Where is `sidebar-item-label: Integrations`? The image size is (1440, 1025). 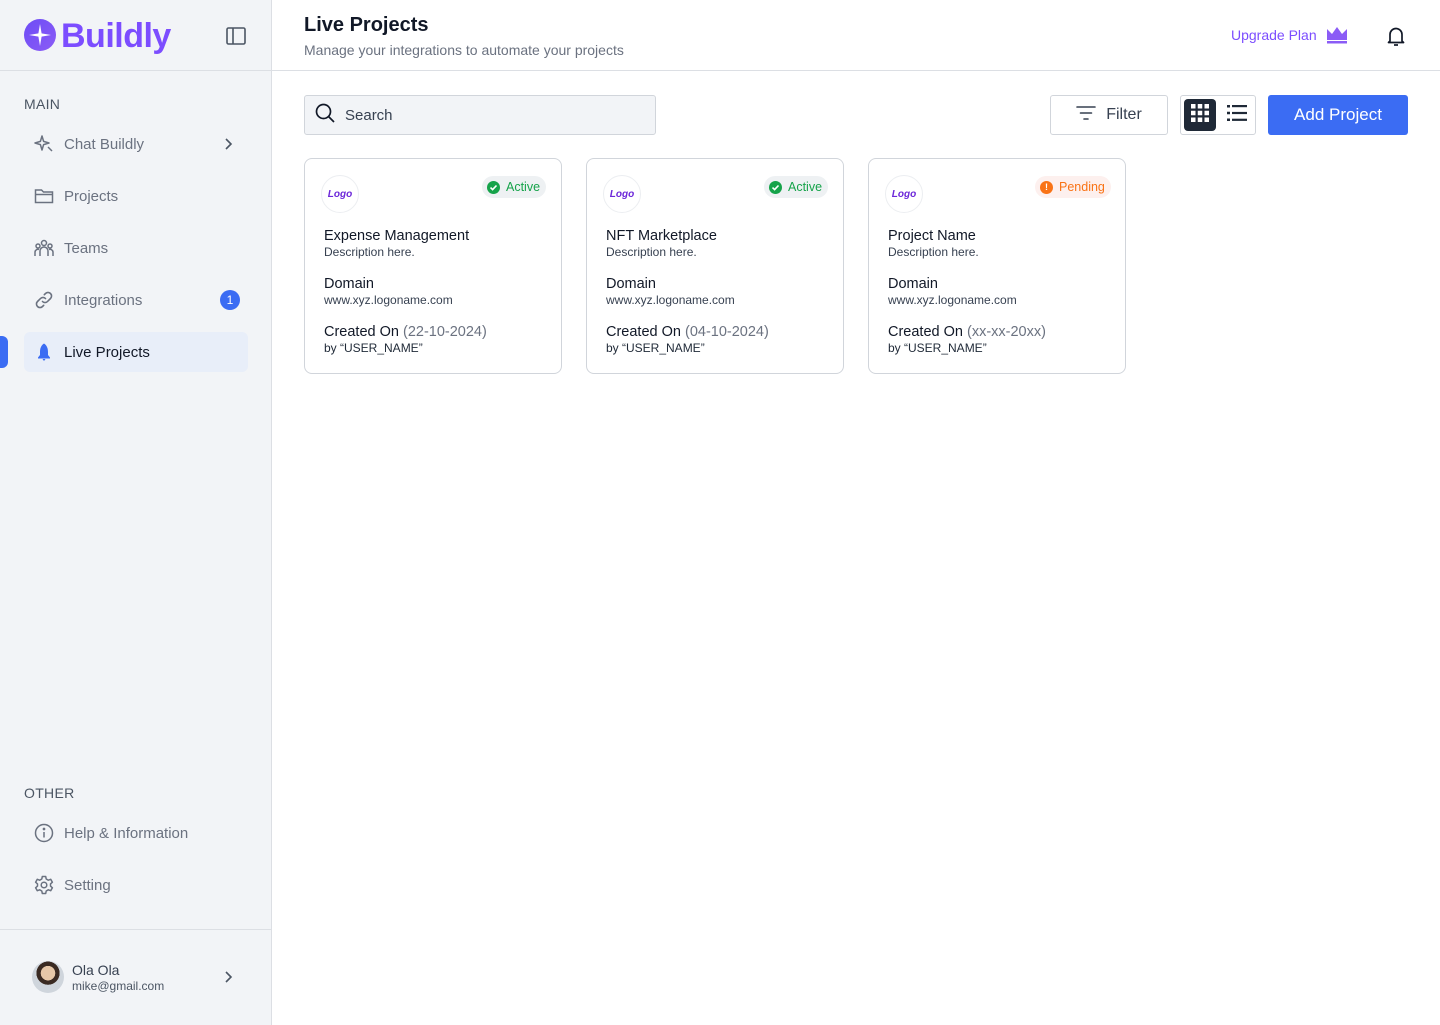 sidebar-item-label: Integrations is located at coordinates (103, 300).